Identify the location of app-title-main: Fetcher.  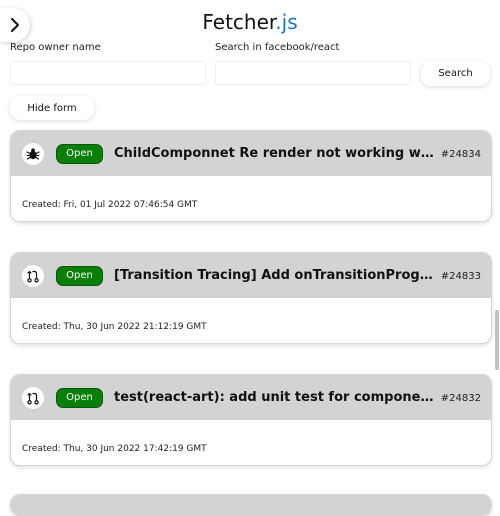
(239, 22).